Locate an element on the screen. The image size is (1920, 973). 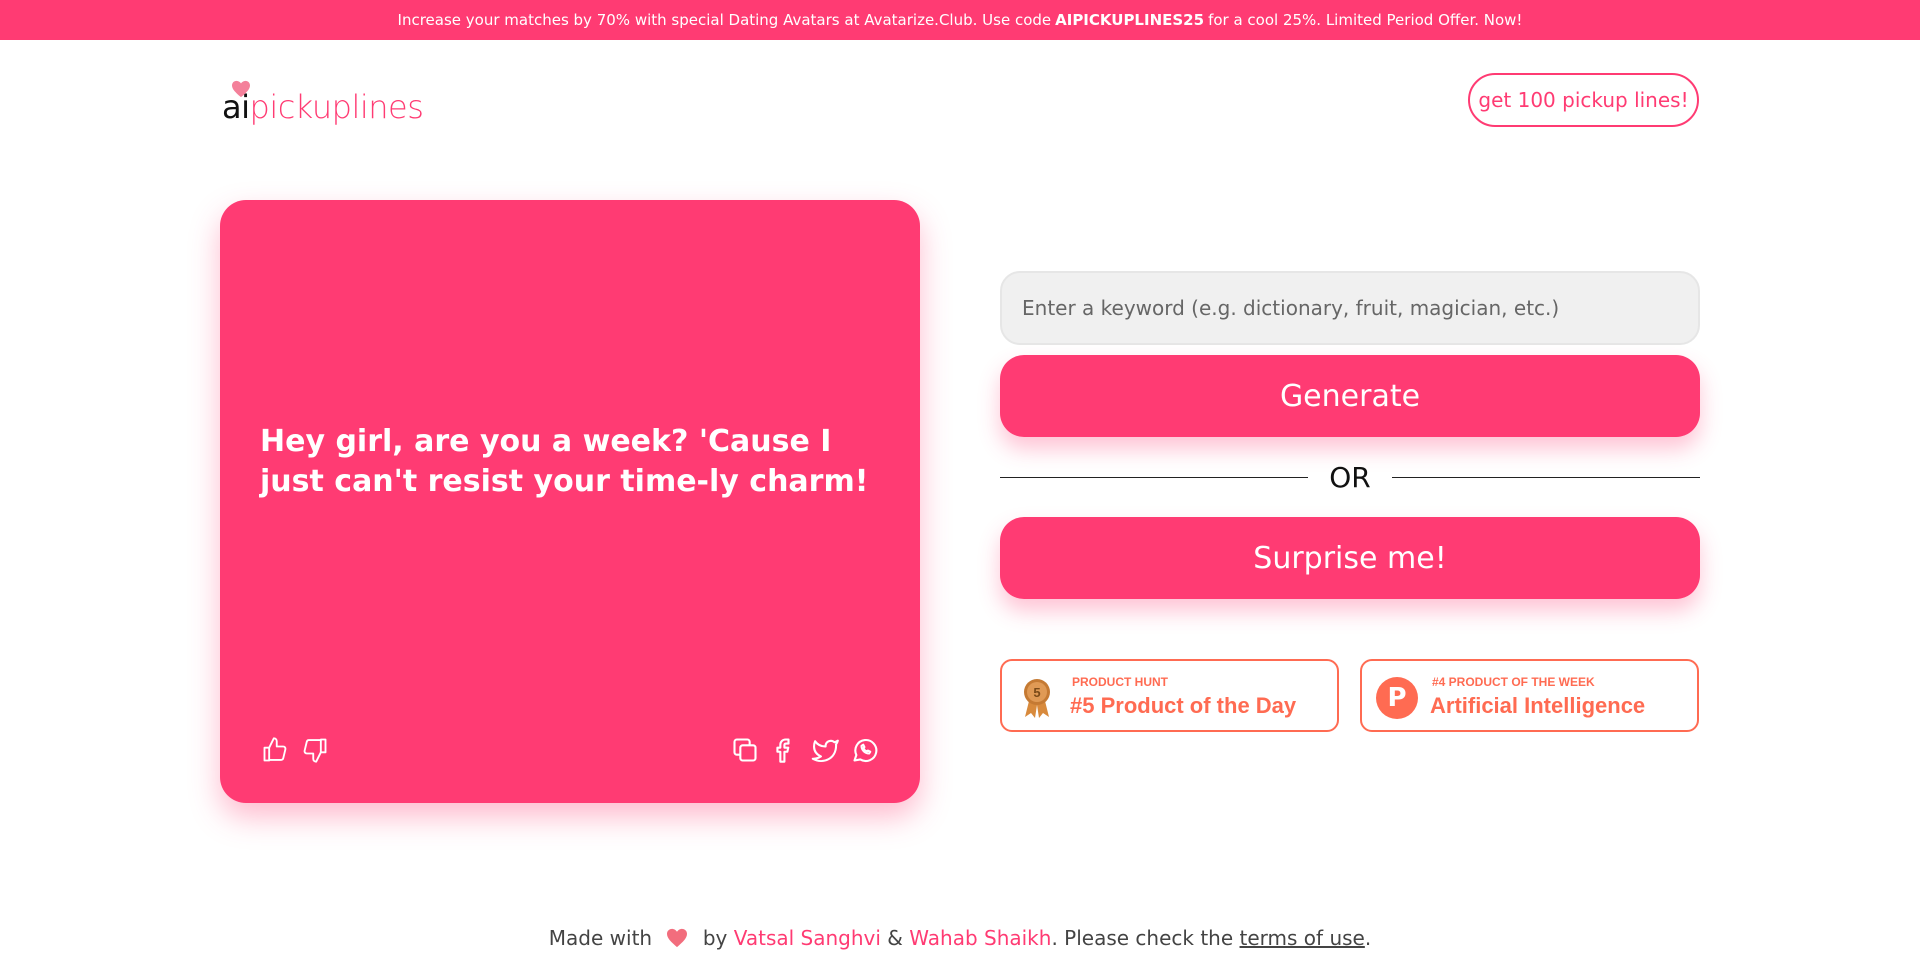
site-logo: ai pickuplines is located at coordinates (323, 103).